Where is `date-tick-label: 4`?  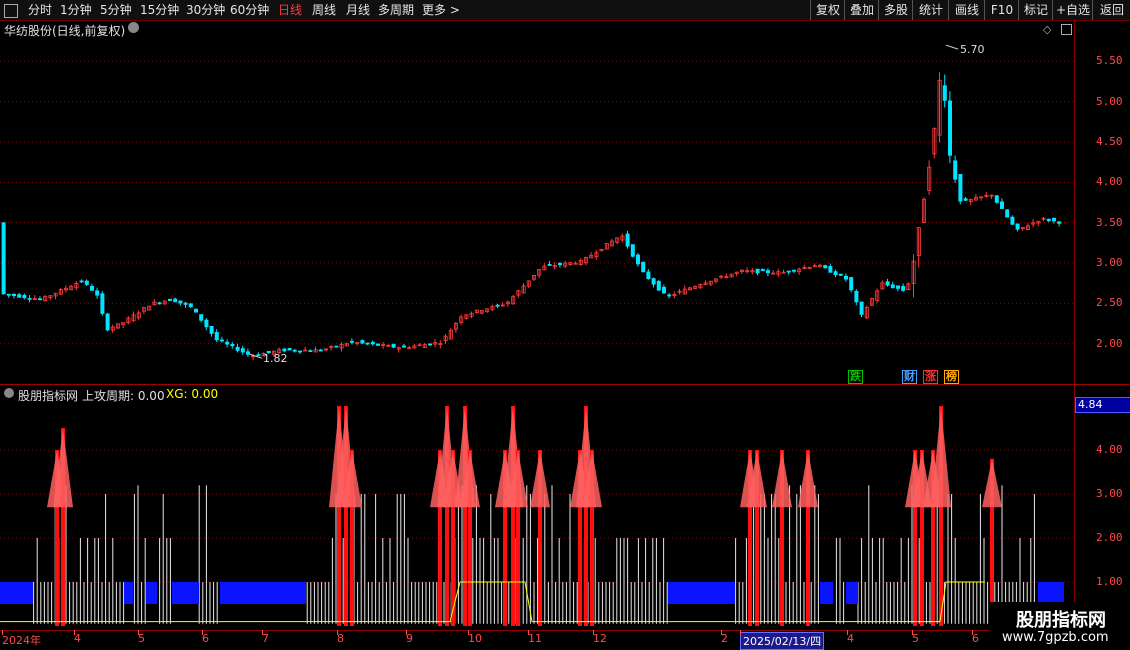 date-tick-label: 4 is located at coordinates (850, 638).